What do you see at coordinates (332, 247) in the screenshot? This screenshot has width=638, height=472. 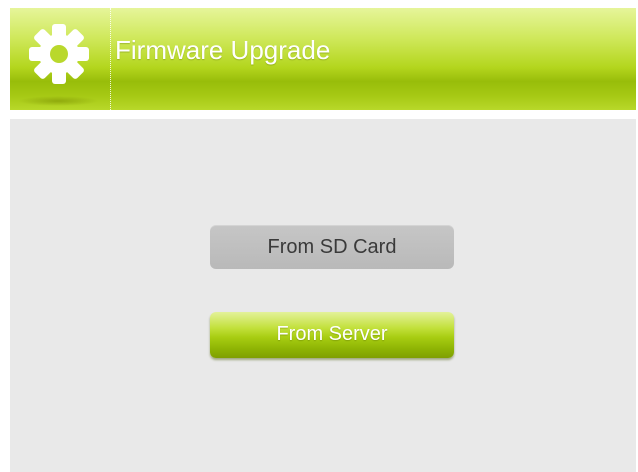 I see `from-sd-card-button: From SD Card` at bounding box center [332, 247].